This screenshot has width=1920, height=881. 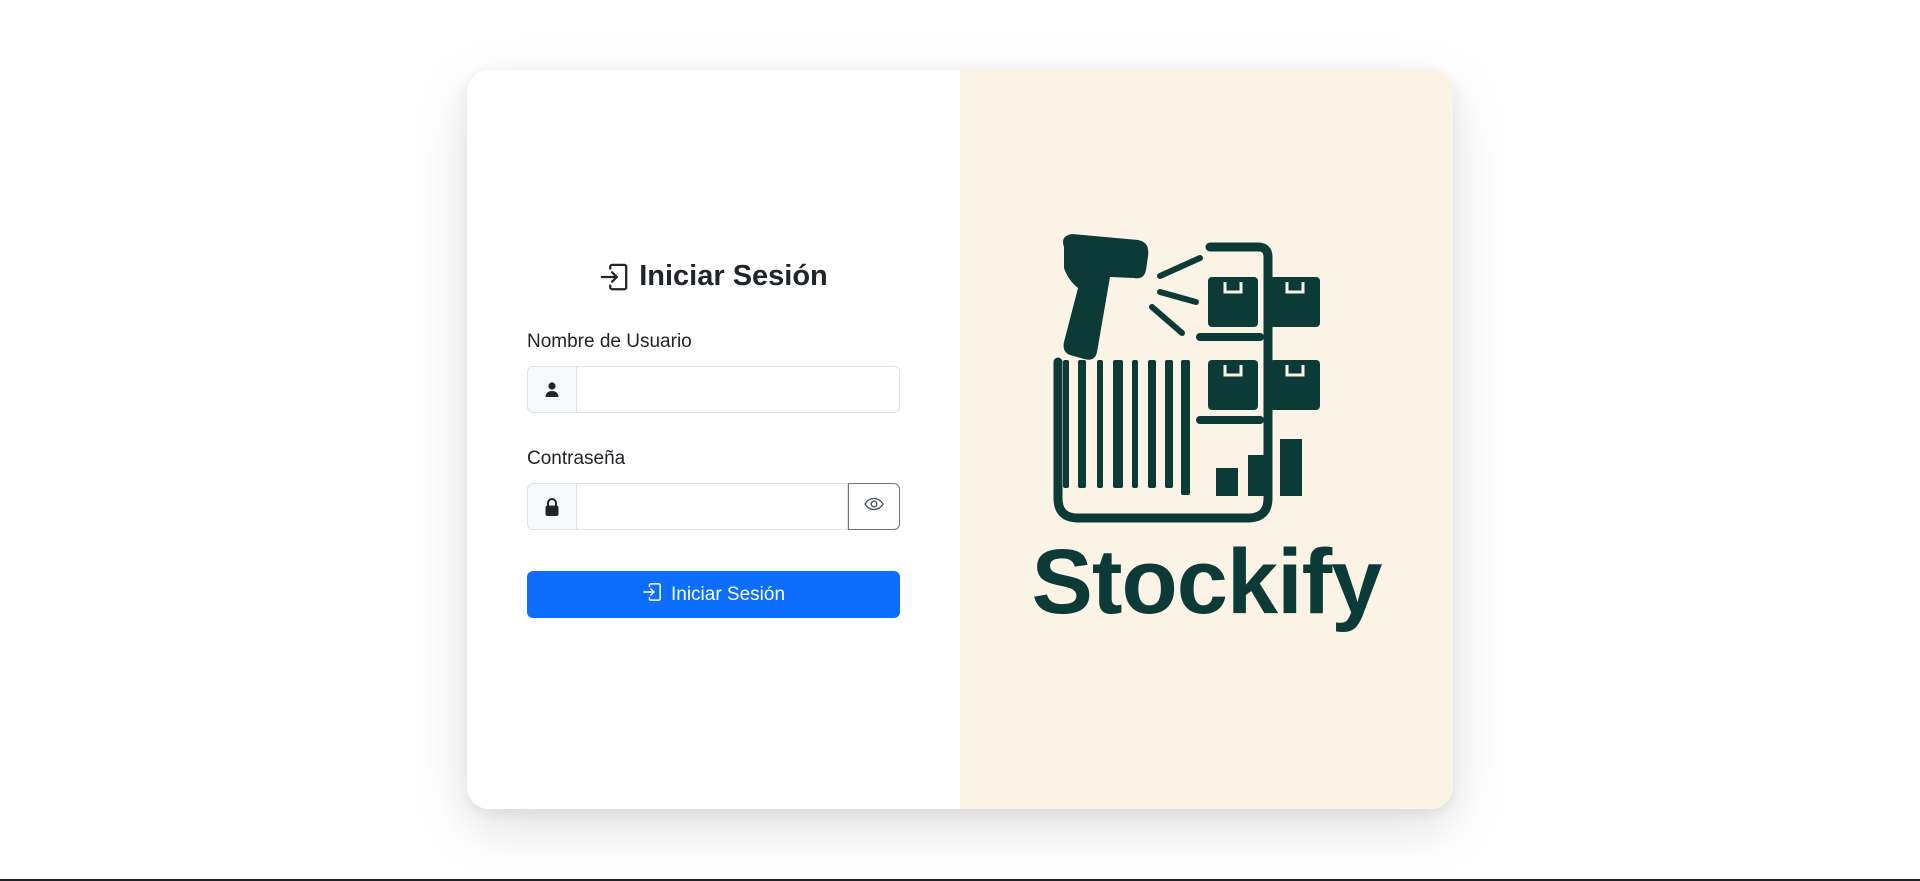 What do you see at coordinates (728, 594) in the screenshot?
I see `login-submit-label: Iniciar Sesión` at bounding box center [728, 594].